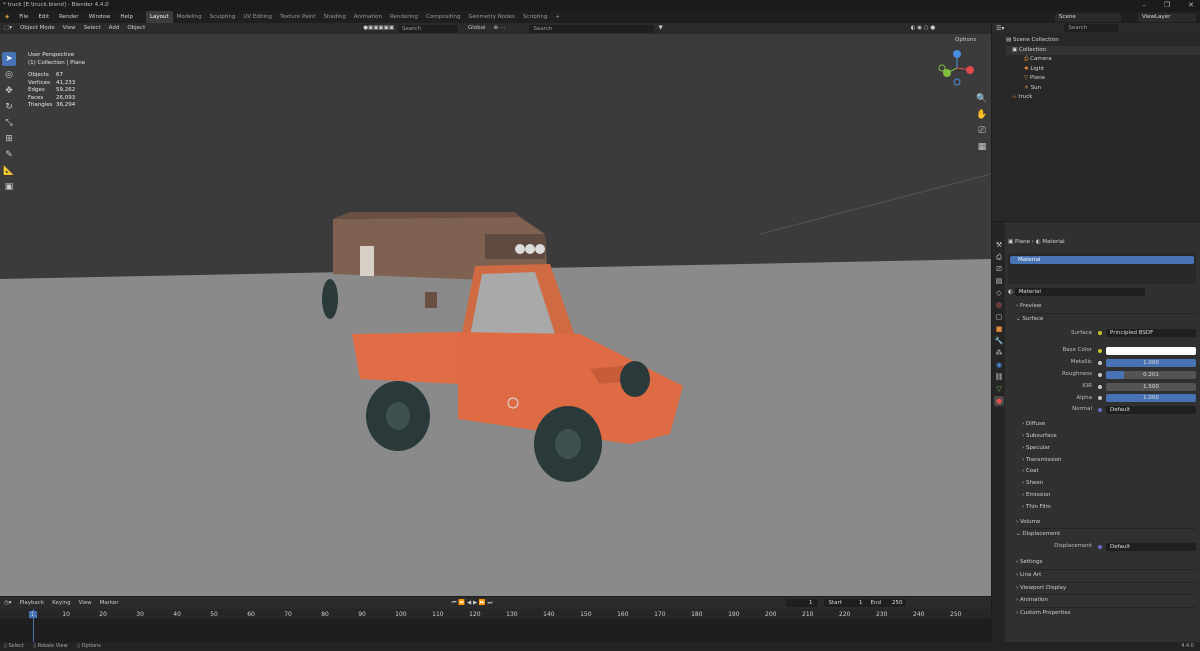 This screenshot has width=1200, height=651. What do you see at coordinates (33, 625) in the screenshot?
I see `playhead` at bounding box center [33, 625].